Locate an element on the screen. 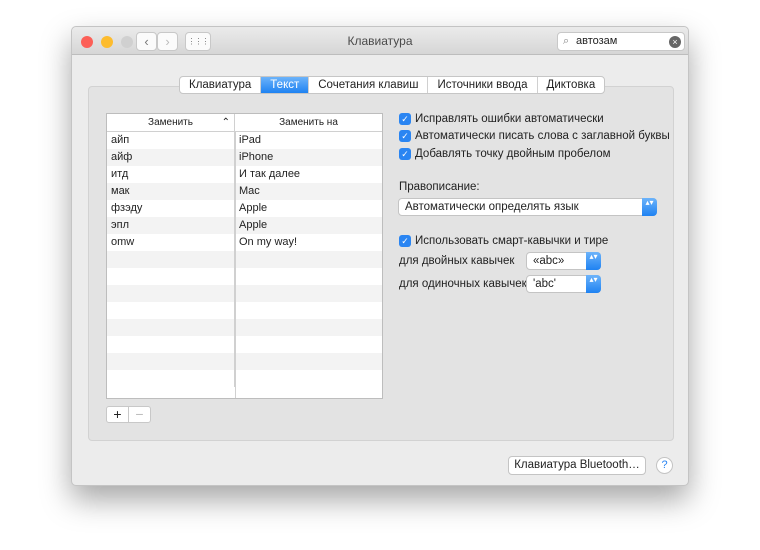  column-header-with: Заменить на is located at coordinates (308, 122).